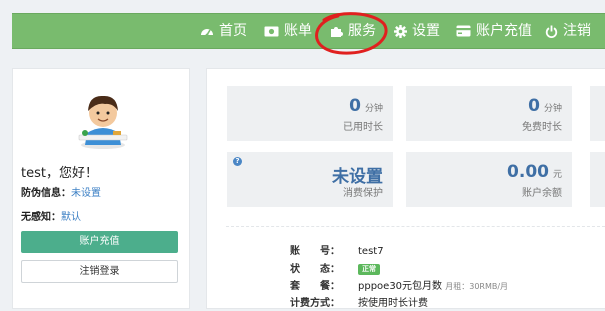 This screenshot has height=311, width=605. I want to click on consumption-protection-label: 消费保护, so click(363, 193).